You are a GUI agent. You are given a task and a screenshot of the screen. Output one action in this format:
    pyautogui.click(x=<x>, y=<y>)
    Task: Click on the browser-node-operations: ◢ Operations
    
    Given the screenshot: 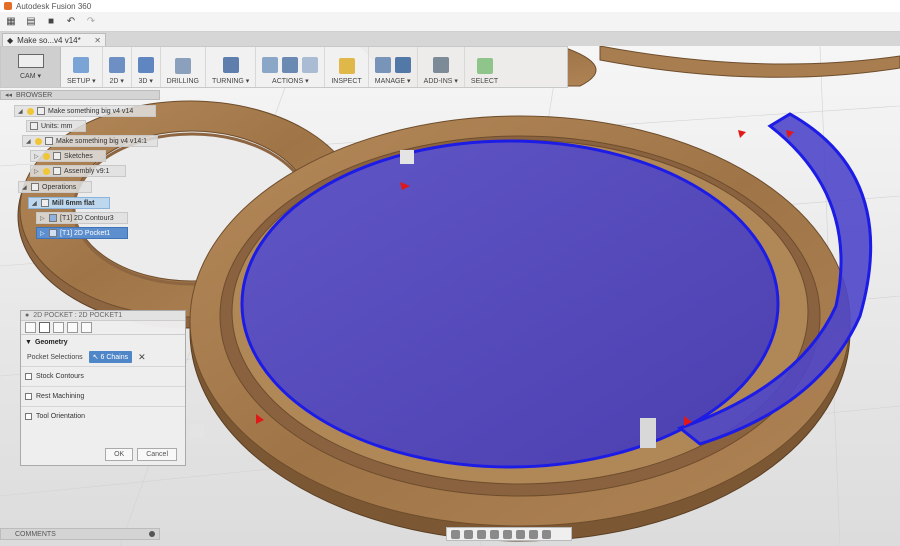 What is the action you would take?
    pyautogui.click(x=55, y=187)
    